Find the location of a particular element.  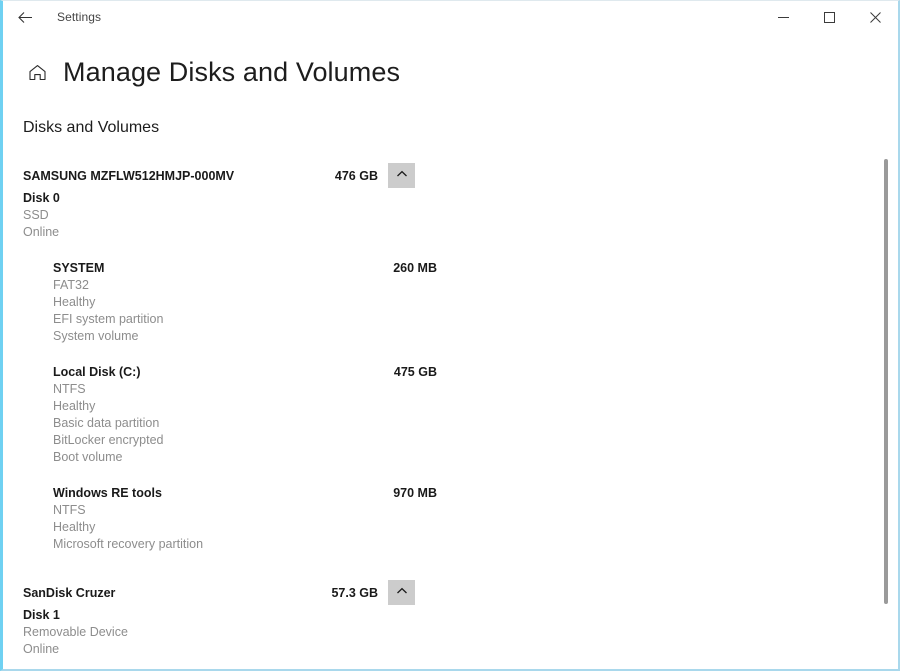

page-header: Manage Disks and Volumes is located at coordinates (450, 64).